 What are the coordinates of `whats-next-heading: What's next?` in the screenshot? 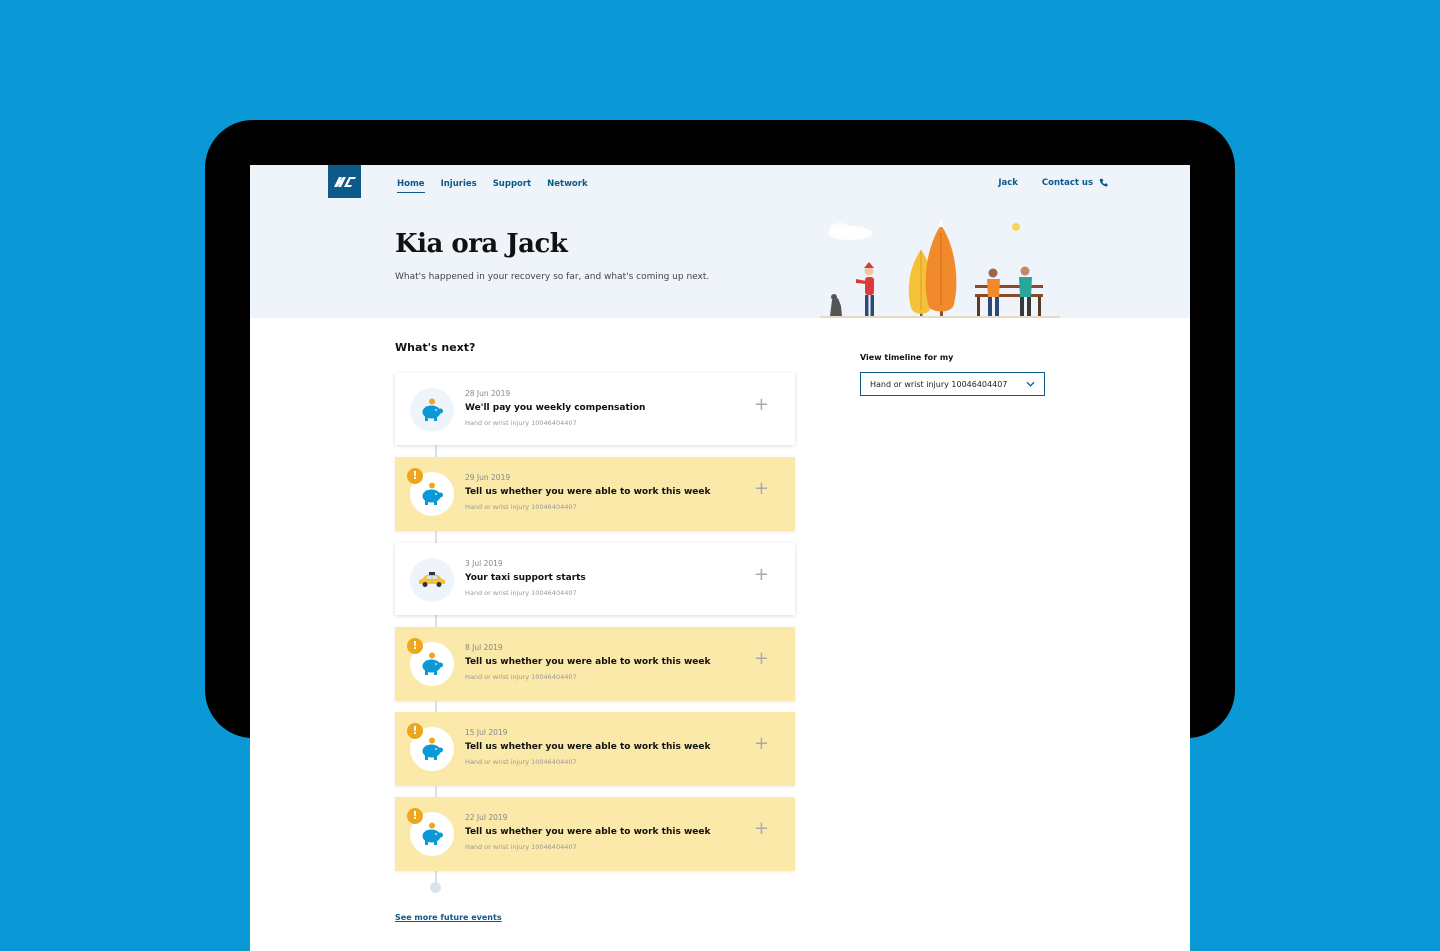 It's located at (435, 347).